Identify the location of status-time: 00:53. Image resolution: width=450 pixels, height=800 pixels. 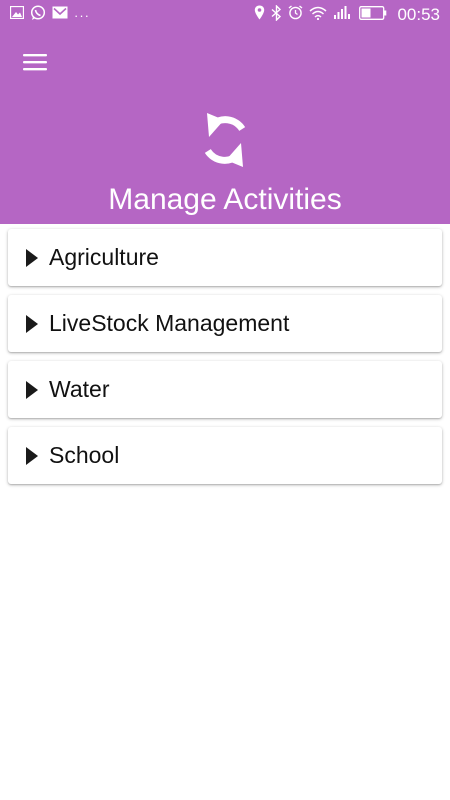
(418, 14).